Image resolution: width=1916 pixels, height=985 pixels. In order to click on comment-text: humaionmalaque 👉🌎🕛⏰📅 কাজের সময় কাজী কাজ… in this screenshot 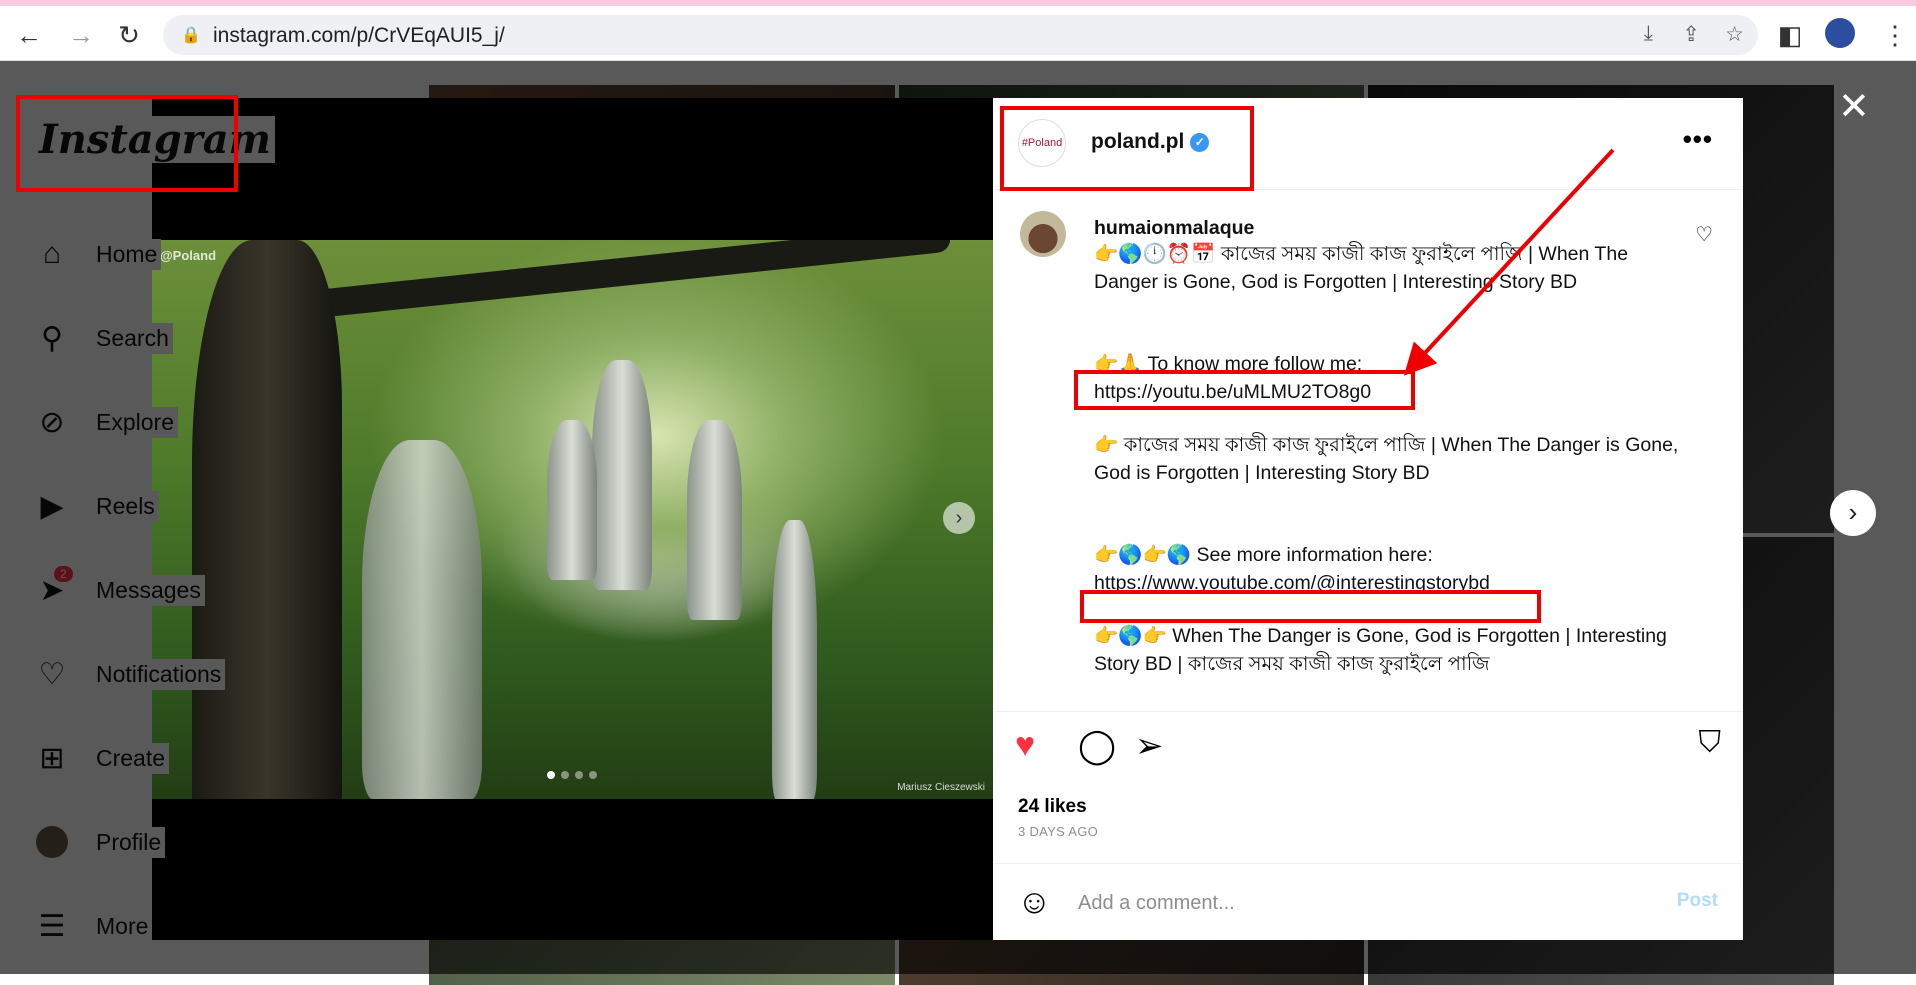, I will do `click(1389, 446)`.